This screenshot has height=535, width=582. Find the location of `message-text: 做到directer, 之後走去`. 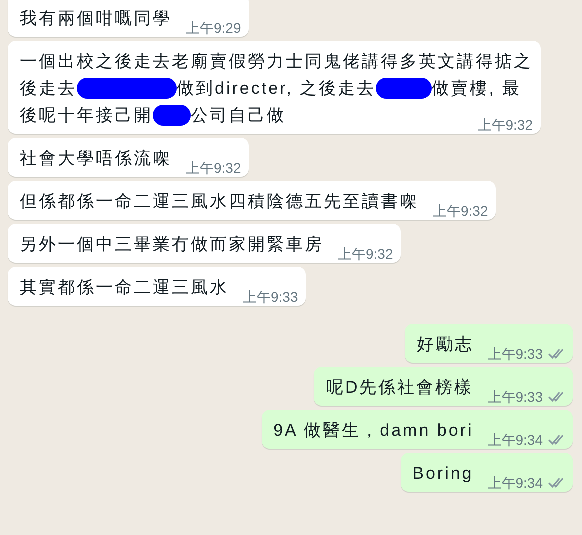

message-text: 做到directer, 之後走去 is located at coordinates (276, 89).